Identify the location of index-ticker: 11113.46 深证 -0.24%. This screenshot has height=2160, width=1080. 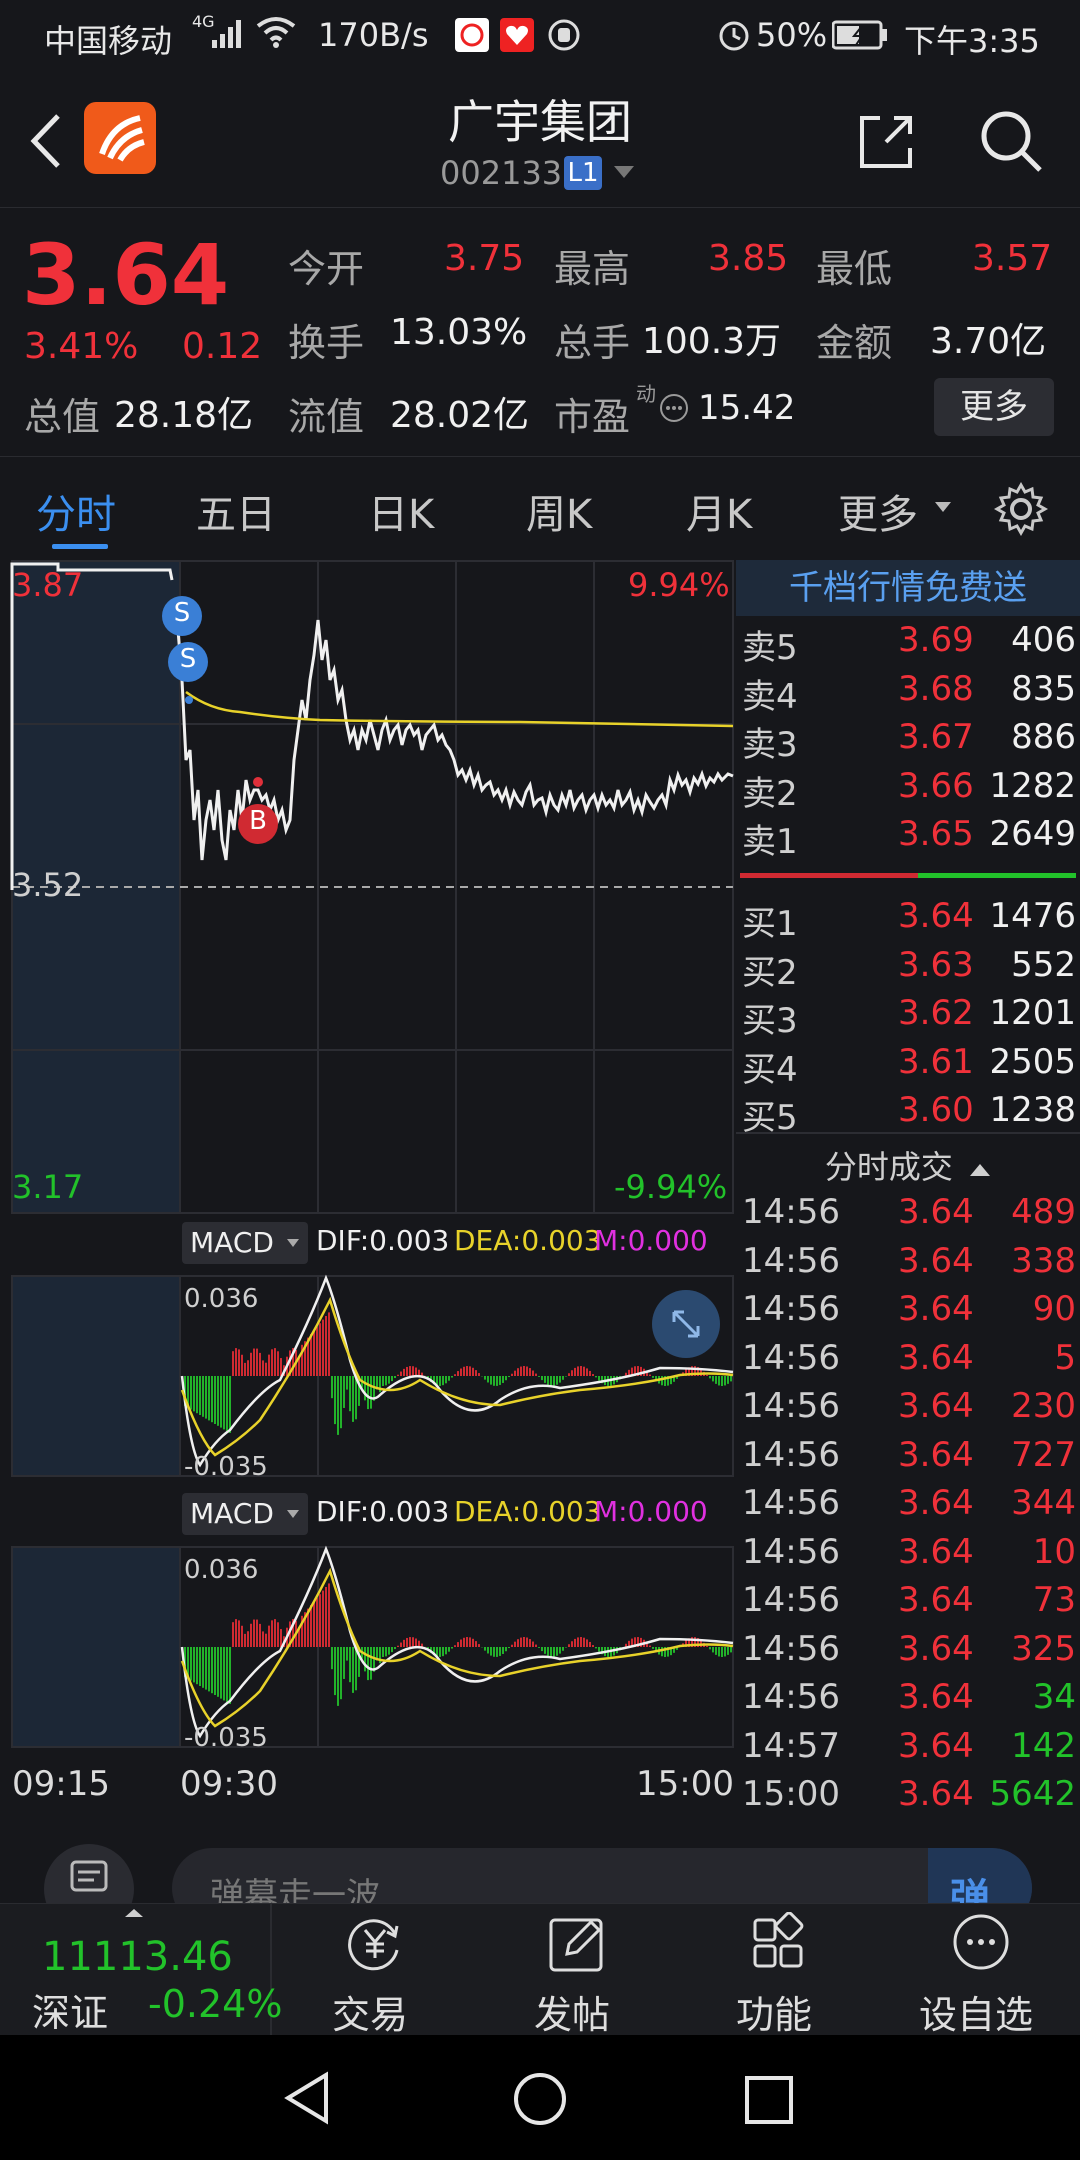
(141, 1970).